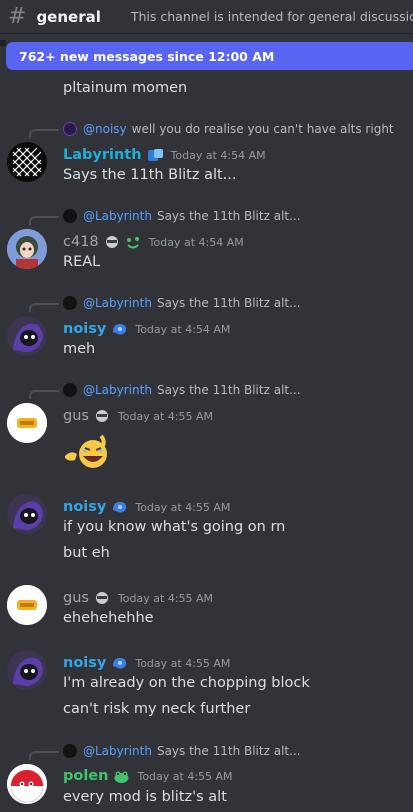 The width and height of the screenshot is (413, 812). Describe the element at coordinates (132, 242) in the screenshot. I see `sprout-badge-icon` at that location.